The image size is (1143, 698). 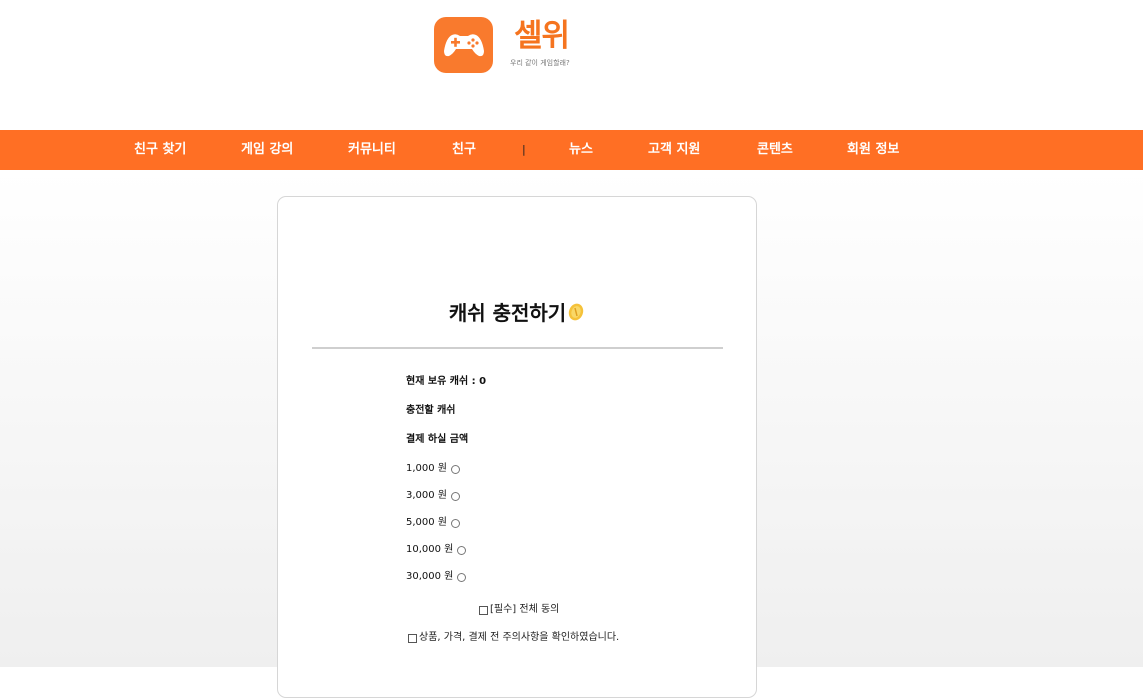 What do you see at coordinates (581, 150) in the screenshot?
I see `nav-item-news: 뉴스` at bounding box center [581, 150].